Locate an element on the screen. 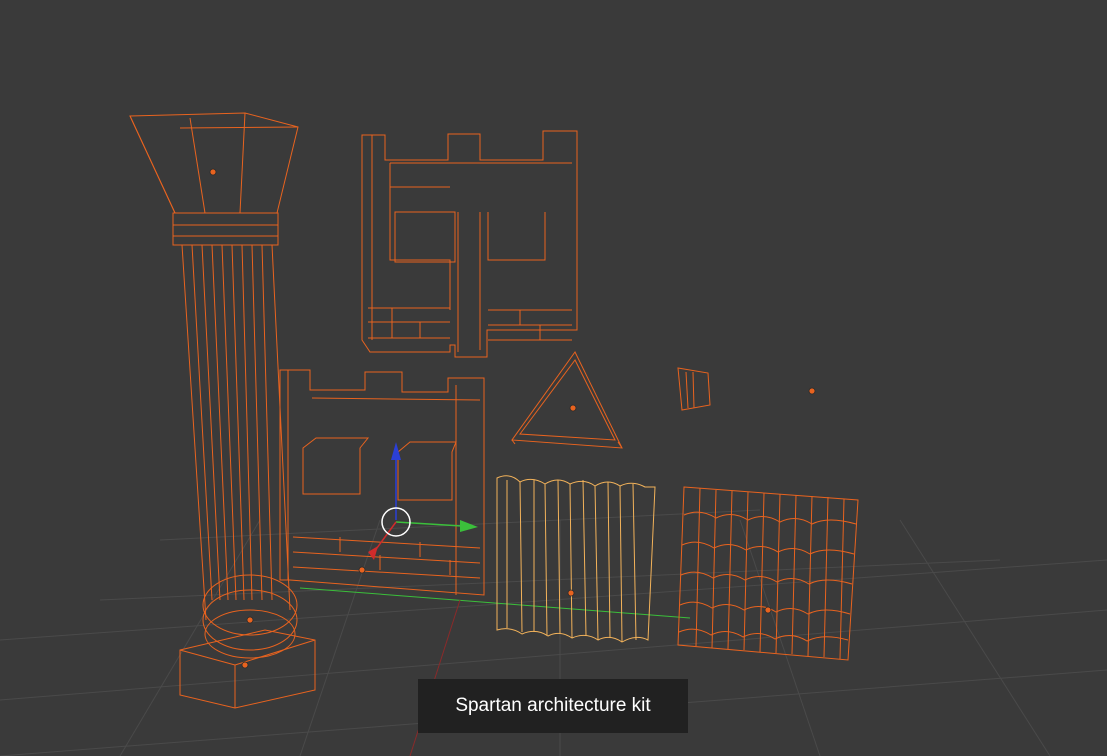 The image size is (1107, 756). viewport-caption: Spartan architecture kit is located at coordinates (553, 706).